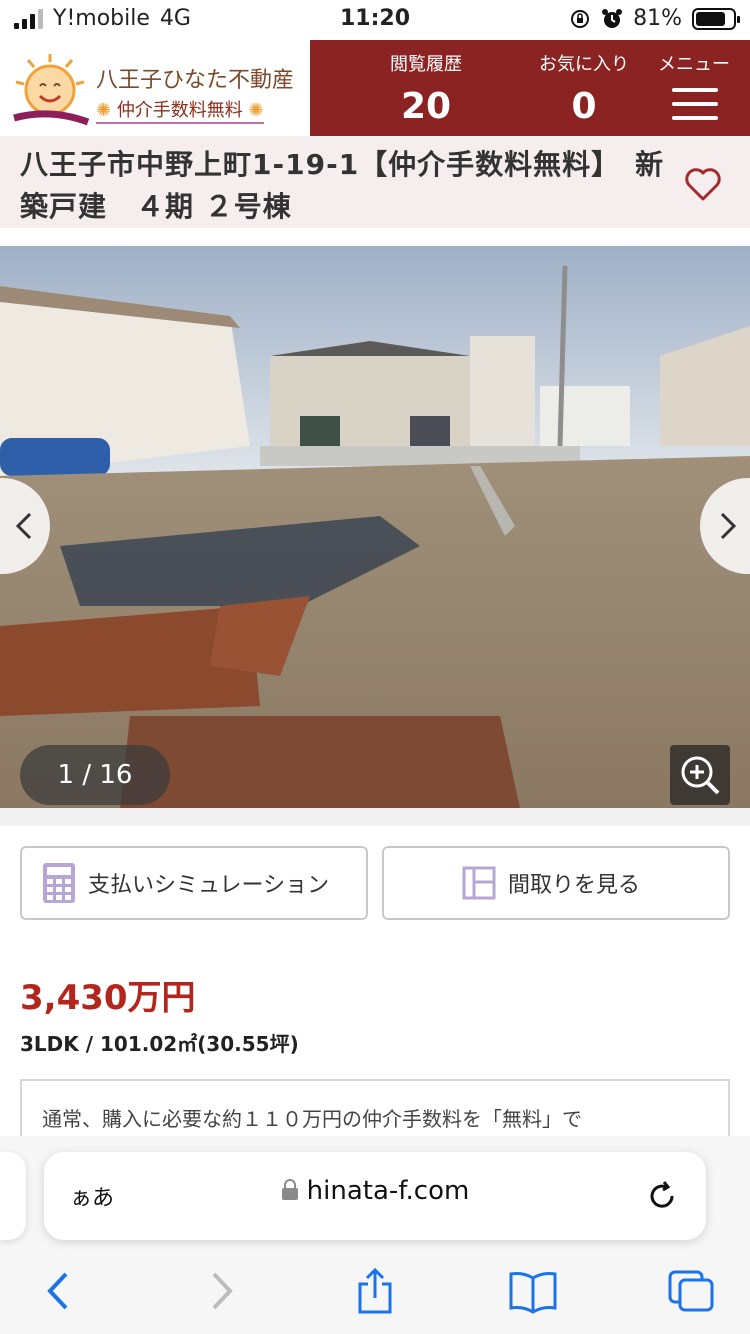 The width and height of the screenshot is (750, 1334). What do you see at coordinates (375, 817) in the screenshot?
I see `section-divider` at bounding box center [375, 817].